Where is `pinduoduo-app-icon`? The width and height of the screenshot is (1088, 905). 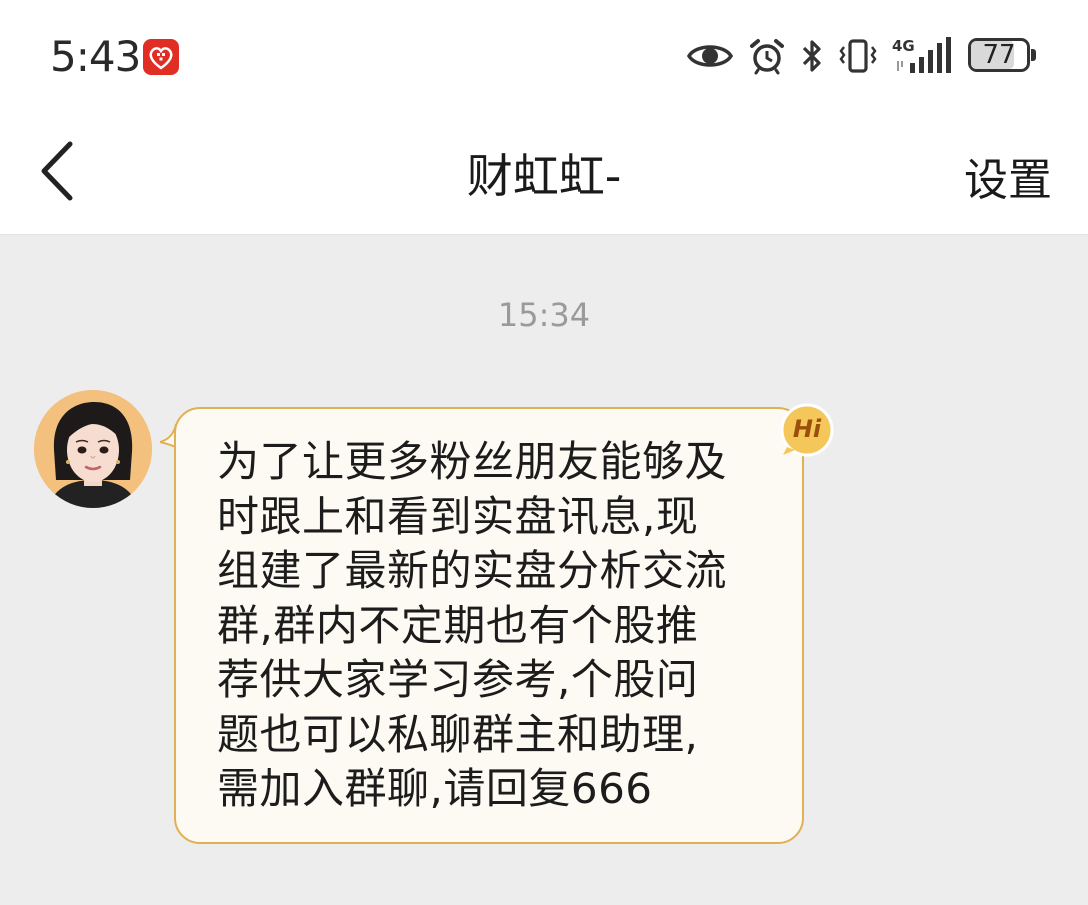 pinduoduo-app-icon is located at coordinates (161, 57).